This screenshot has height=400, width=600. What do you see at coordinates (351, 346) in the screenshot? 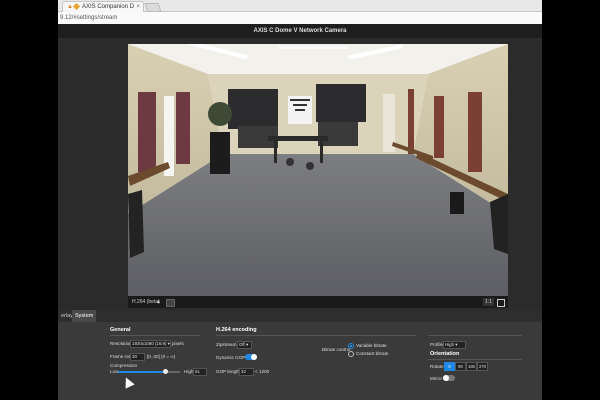
I see `variable-bitrate-radio` at bounding box center [351, 346].